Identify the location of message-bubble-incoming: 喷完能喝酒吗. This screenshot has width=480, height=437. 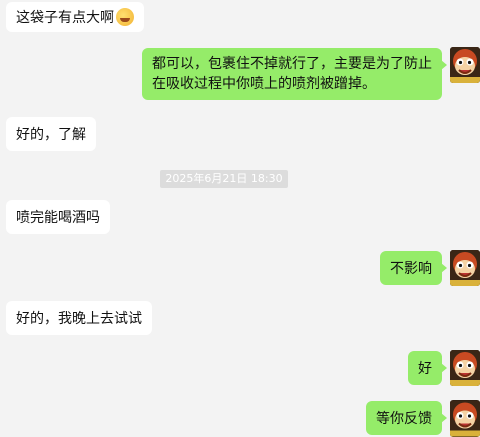
(58, 217).